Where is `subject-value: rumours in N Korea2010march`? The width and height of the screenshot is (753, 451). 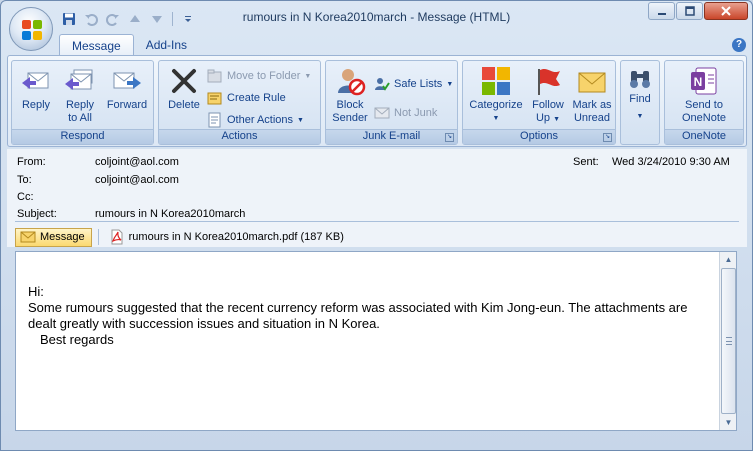
subject-value: rumours in N Korea2010march is located at coordinates (170, 214).